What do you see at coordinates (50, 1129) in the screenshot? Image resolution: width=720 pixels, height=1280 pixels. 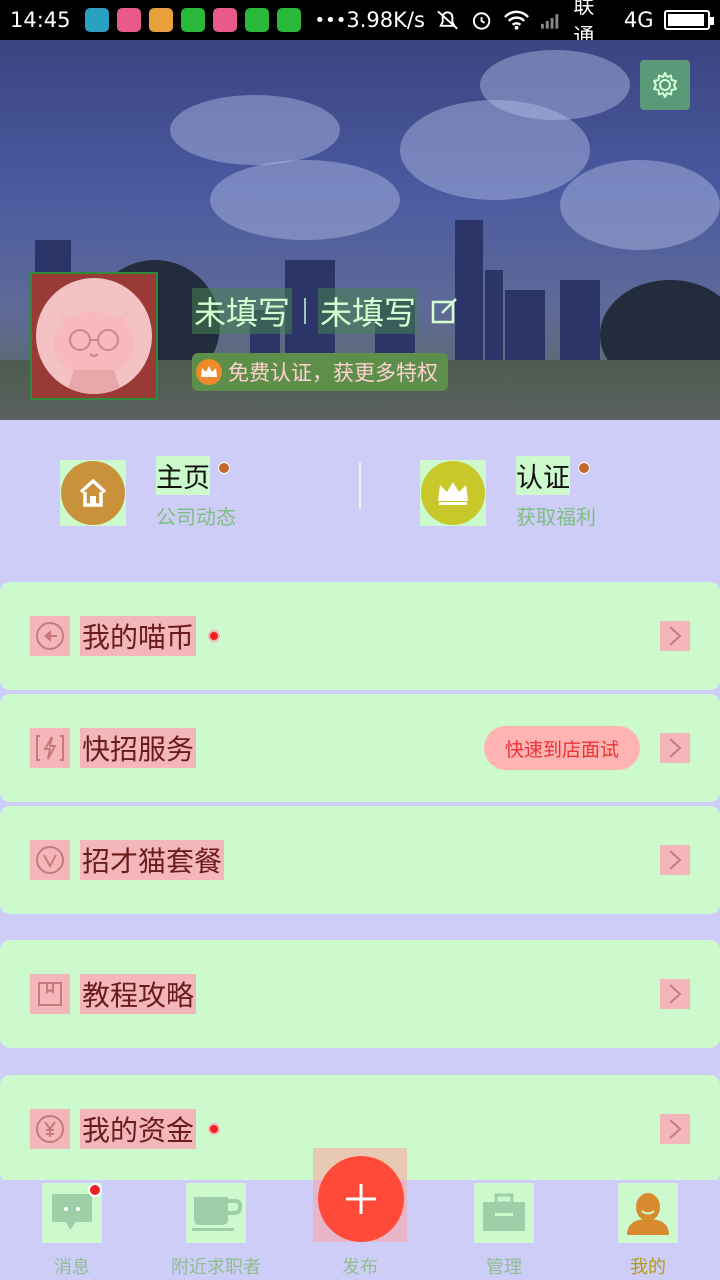 I see `yuan-icon` at bounding box center [50, 1129].